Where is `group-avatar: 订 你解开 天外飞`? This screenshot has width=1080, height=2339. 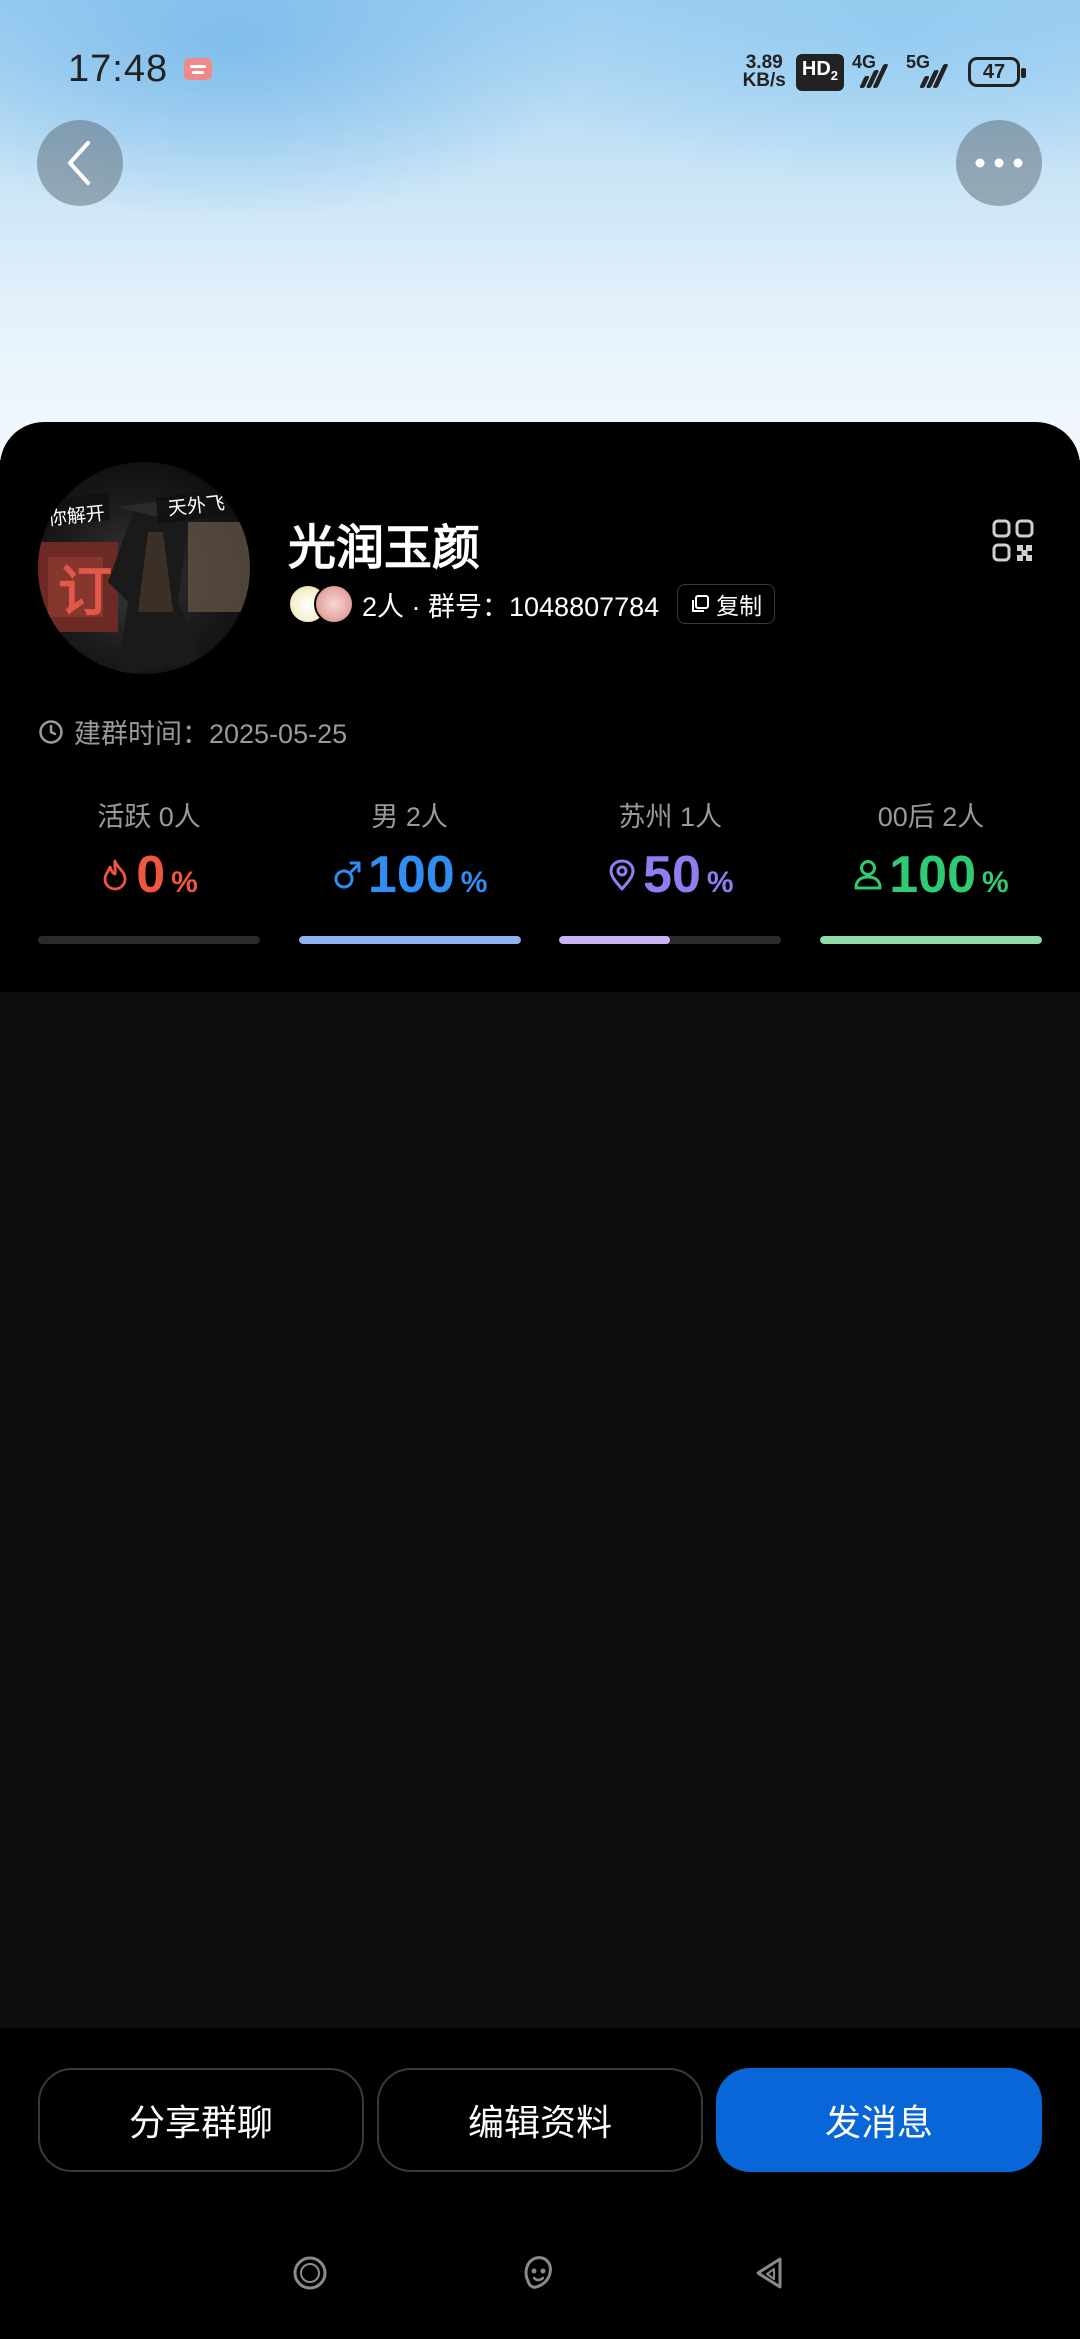 group-avatar: 订 你解开 天外飞 is located at coordinates (144, 568).